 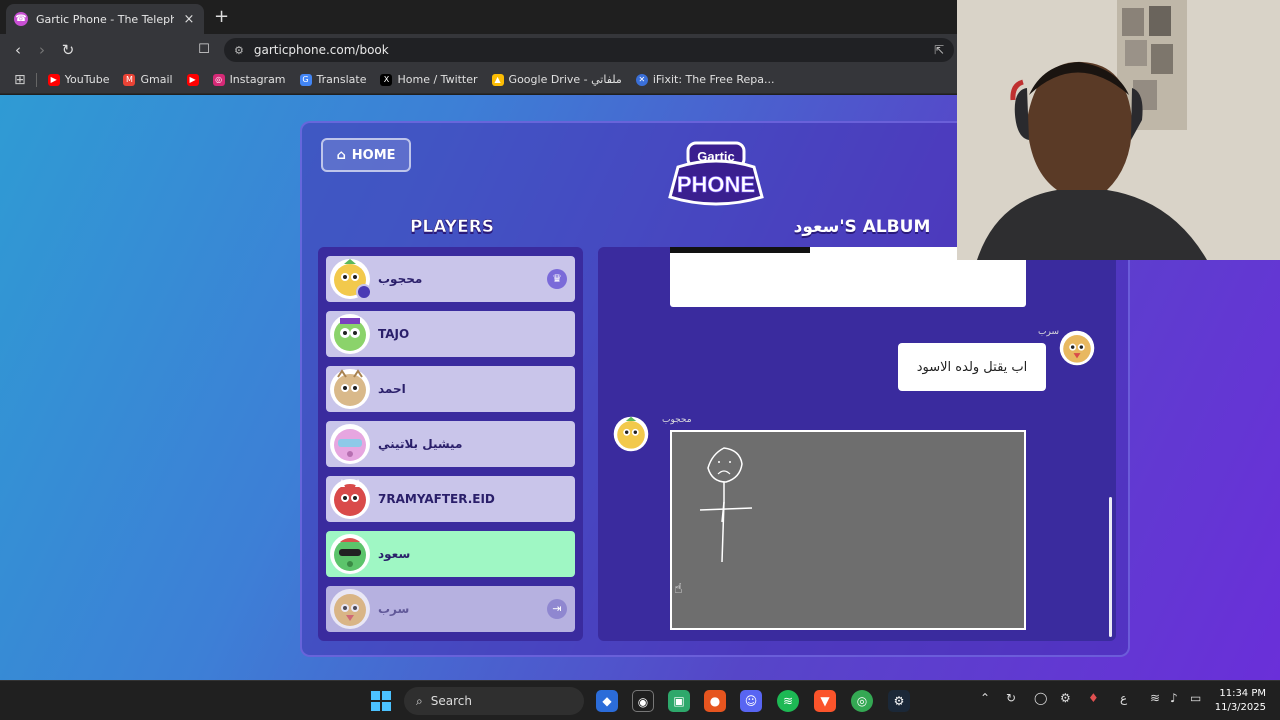 I want to click on microphone-icon: ♦, so click(x=1093, y=698).